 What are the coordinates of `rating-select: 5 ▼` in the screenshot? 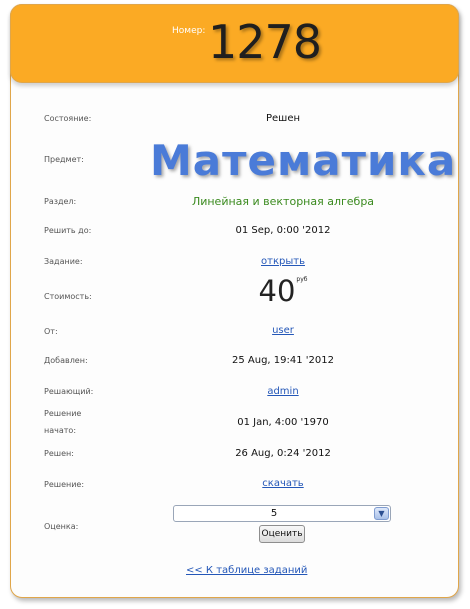 It's located at (282, 513).